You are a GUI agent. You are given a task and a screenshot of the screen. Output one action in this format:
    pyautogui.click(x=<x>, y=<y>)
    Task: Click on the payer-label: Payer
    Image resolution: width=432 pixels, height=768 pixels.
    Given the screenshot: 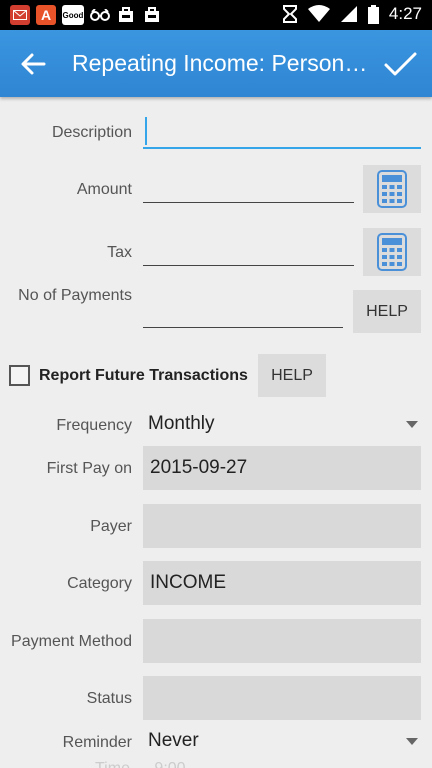 What is the action you would take?
    pyautogui.click(x=111, y=526)
    